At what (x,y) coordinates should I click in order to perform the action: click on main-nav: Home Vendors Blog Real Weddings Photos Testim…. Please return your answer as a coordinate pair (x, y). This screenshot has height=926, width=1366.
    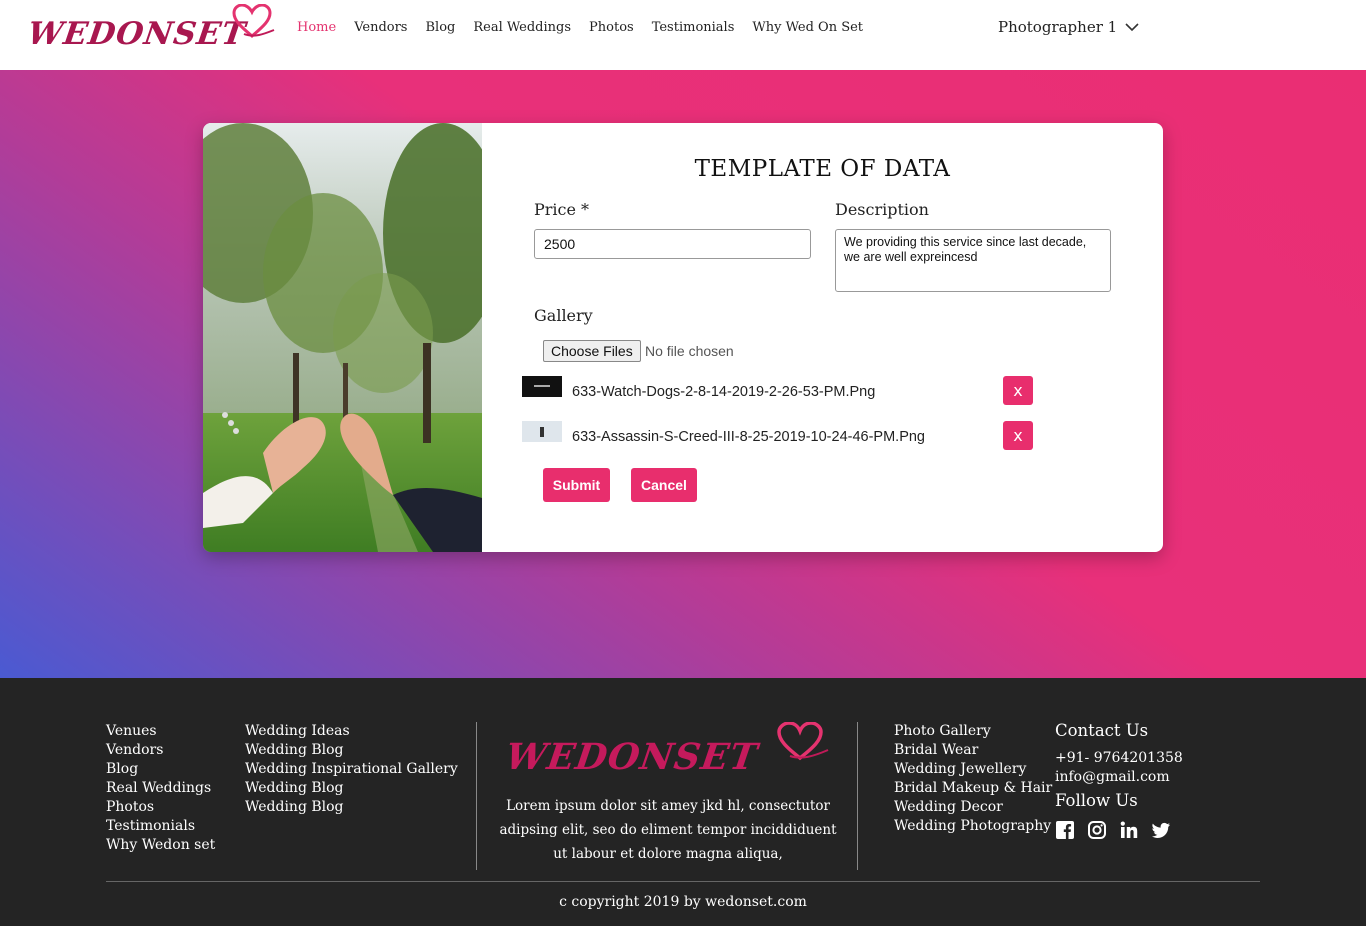
    Looking at the image, I should click on (589, 27).